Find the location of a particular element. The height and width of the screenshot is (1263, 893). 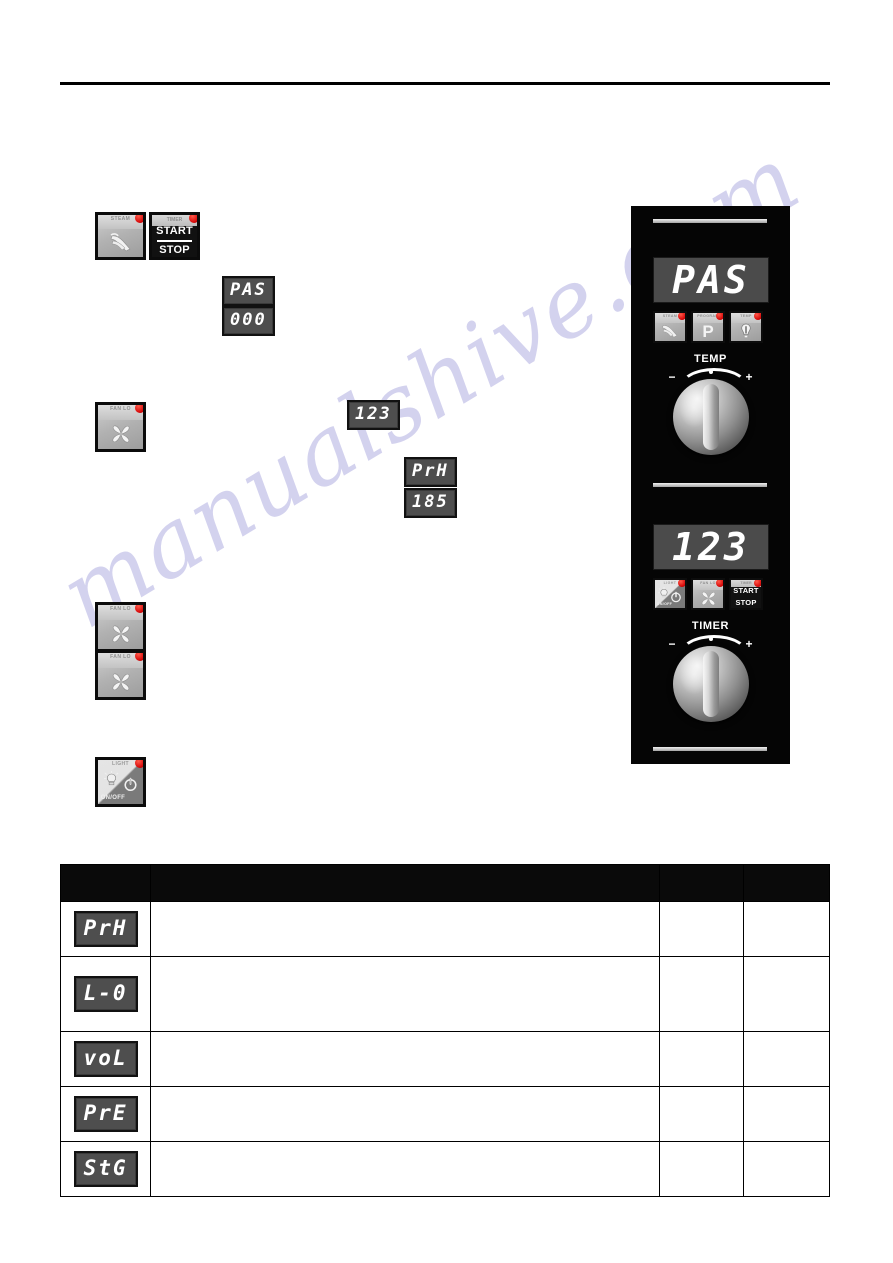

timer-knob-plus: + is located at coordinates (749, 644).